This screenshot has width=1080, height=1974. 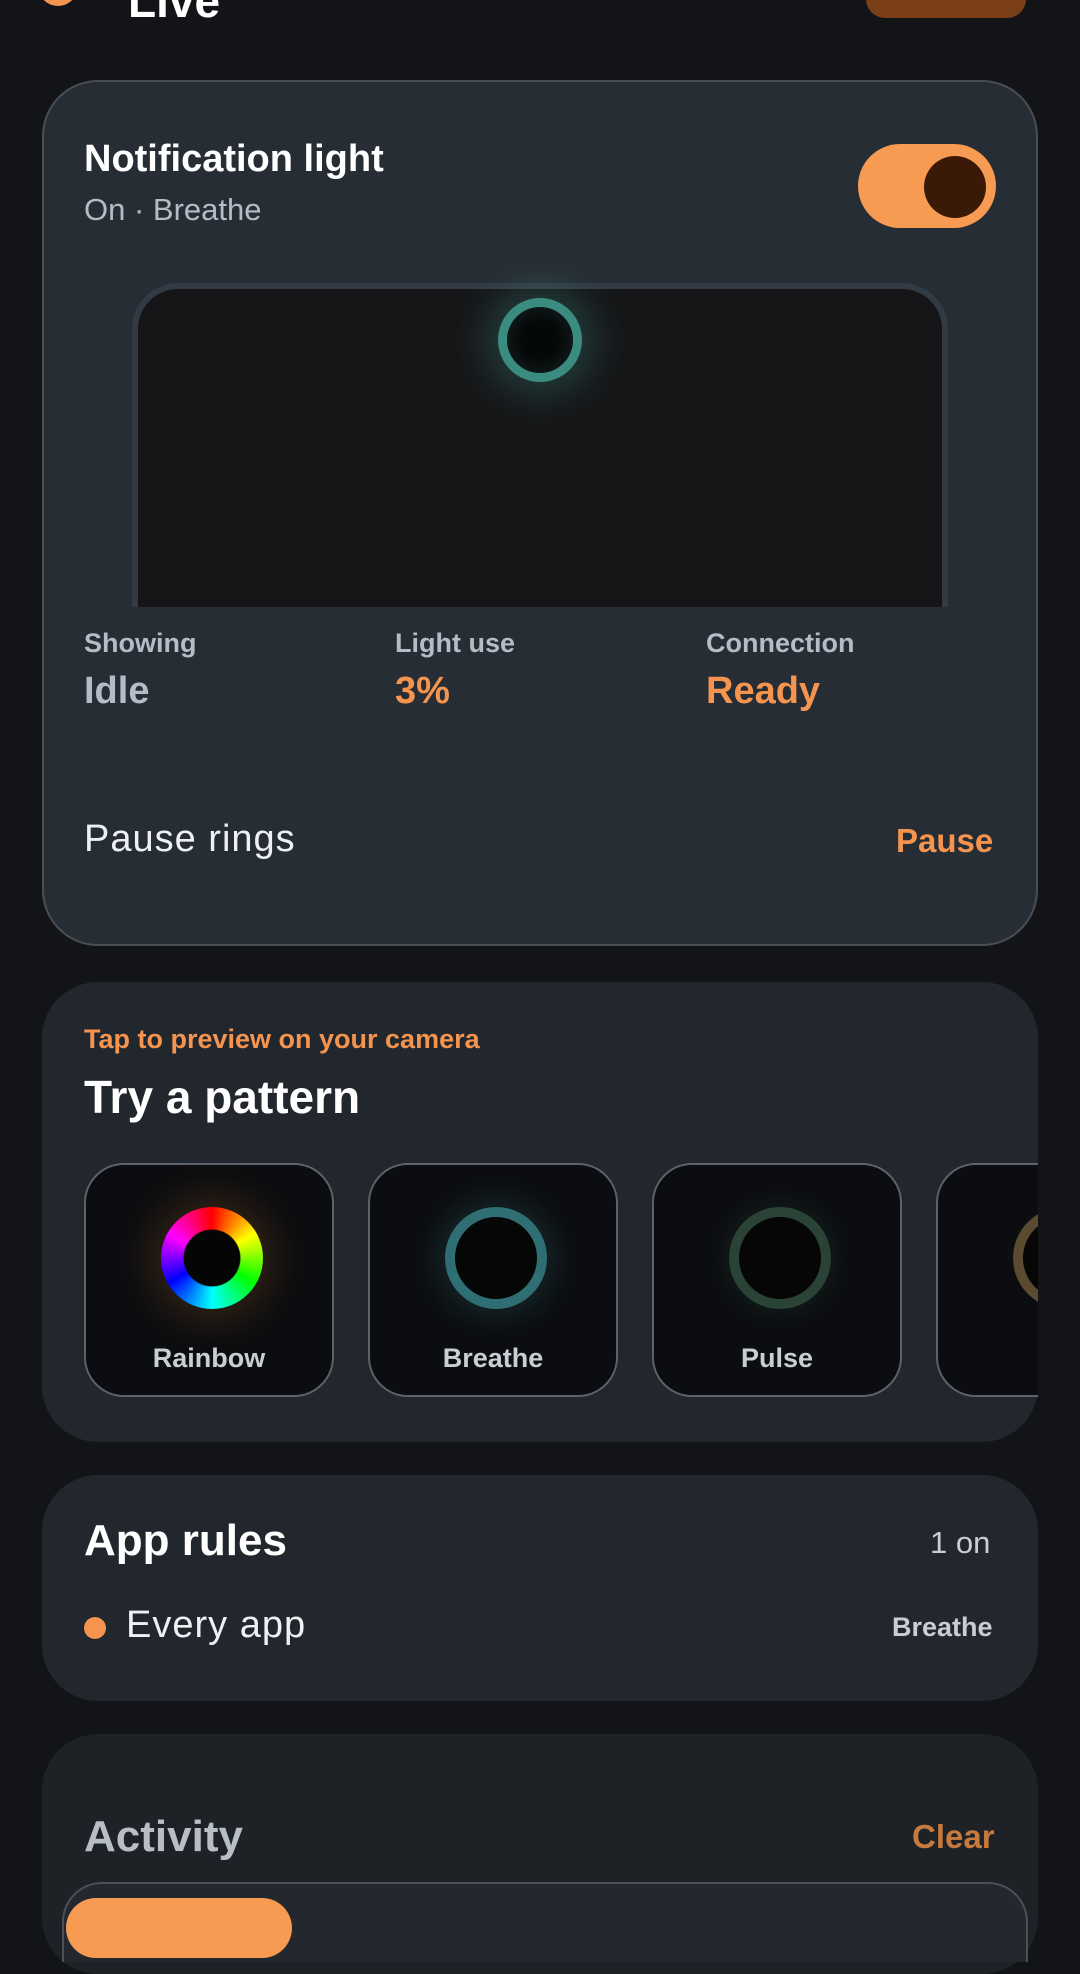 I want to click on pattern-label: C, so click(x=988, y=1358).